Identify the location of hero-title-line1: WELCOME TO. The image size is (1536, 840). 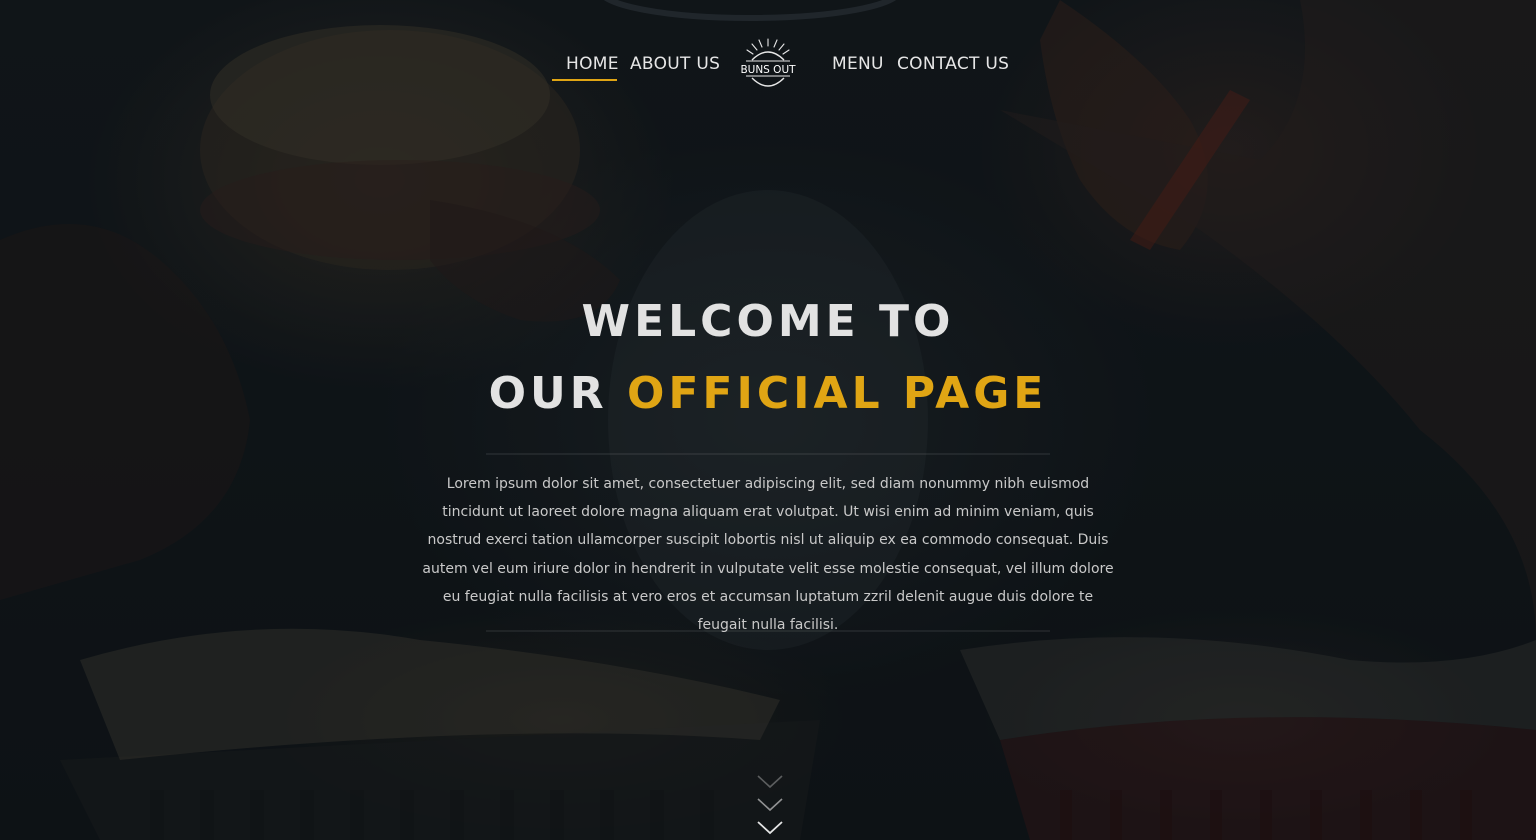
(768, 321).